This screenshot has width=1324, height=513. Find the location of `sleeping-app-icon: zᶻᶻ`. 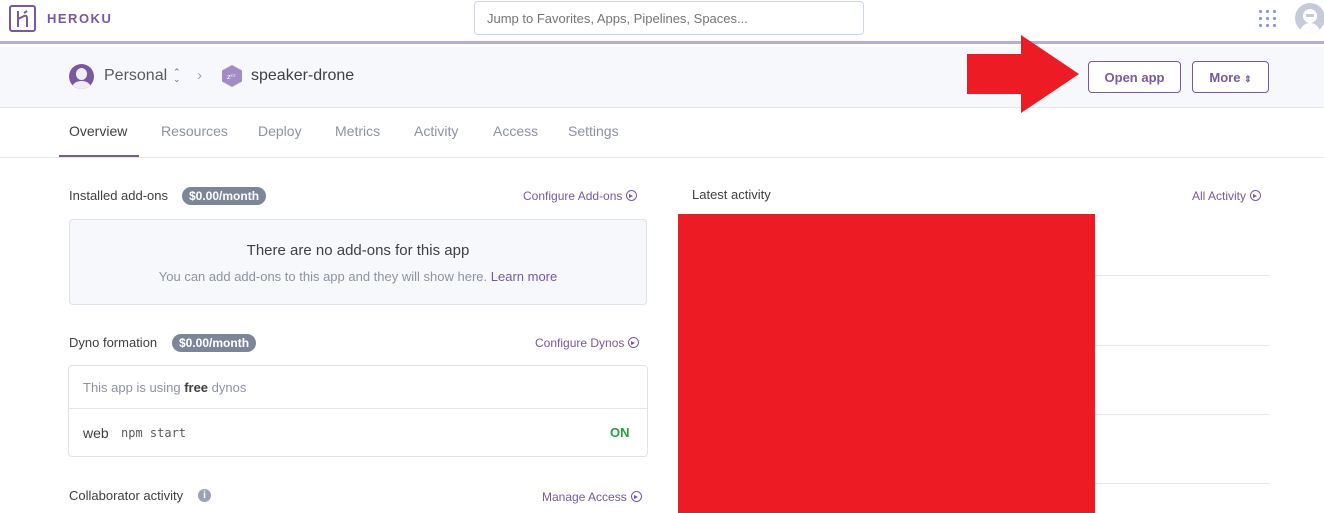

sleeping-app-icon: zᶻᶻ is located at coordinates (232, 76).